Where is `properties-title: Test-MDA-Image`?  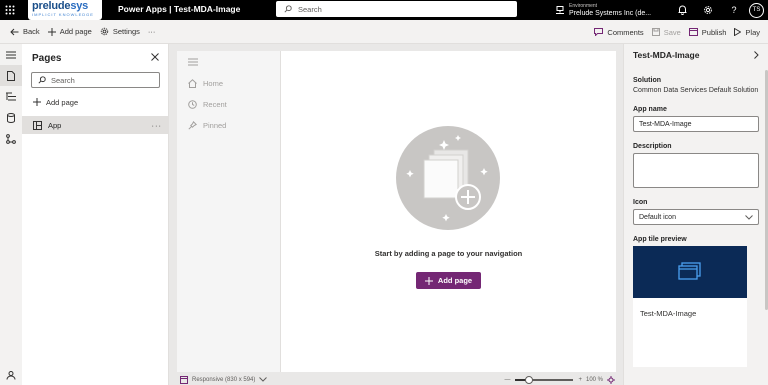
properties-title: Test-MDA-Image is located at coordinates (666, 55).